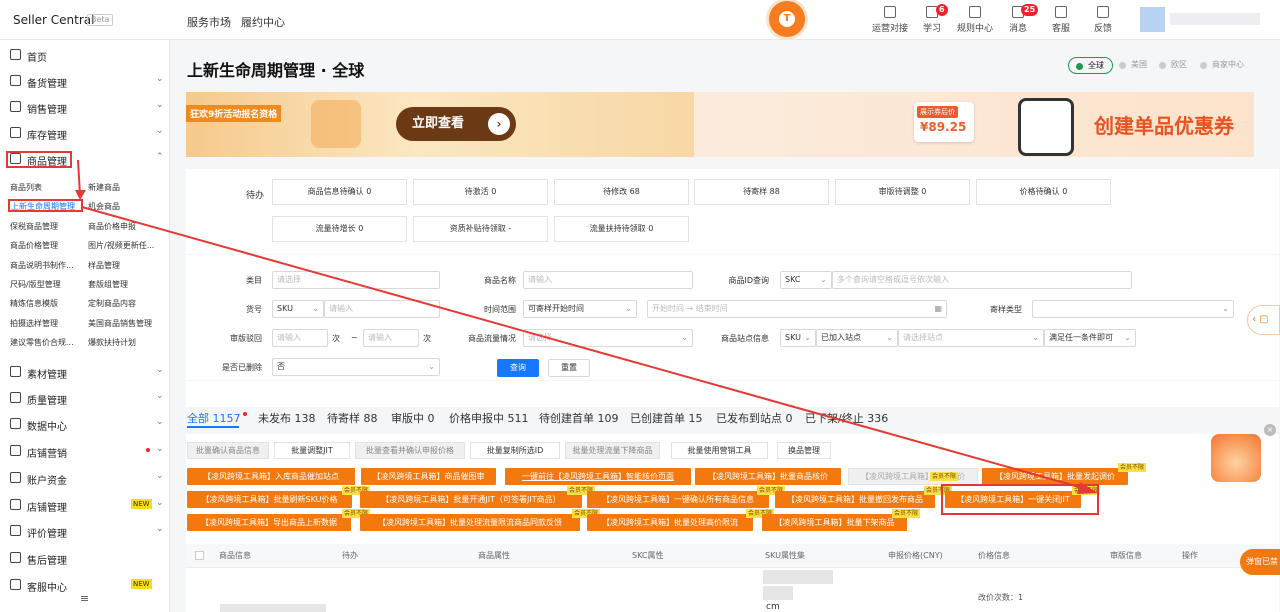 This screenshot has height=612, width=1280. Describe the element at coordinates (1236, 458) in the screenshot. I see `gift-icon` at that location.